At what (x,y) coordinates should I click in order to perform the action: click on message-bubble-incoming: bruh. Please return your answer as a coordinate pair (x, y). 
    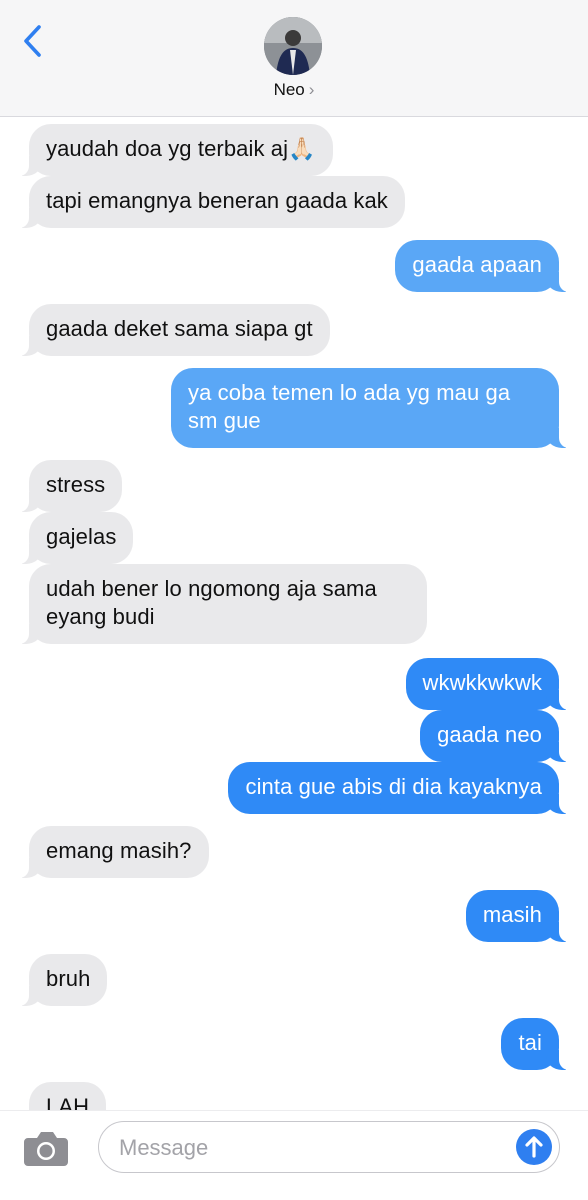
    Looking at the image, I should click on (63, 980).